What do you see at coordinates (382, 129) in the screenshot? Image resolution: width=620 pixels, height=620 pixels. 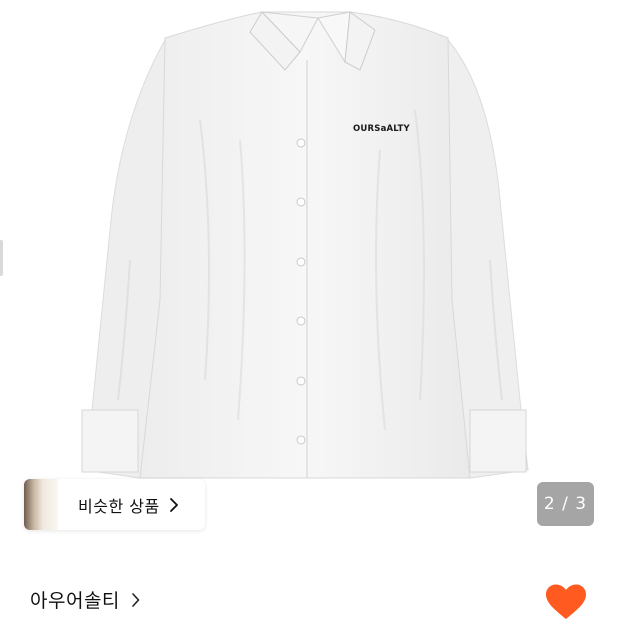 I see `svg-text: OURSaALTY` at bounding box center [382, 129].